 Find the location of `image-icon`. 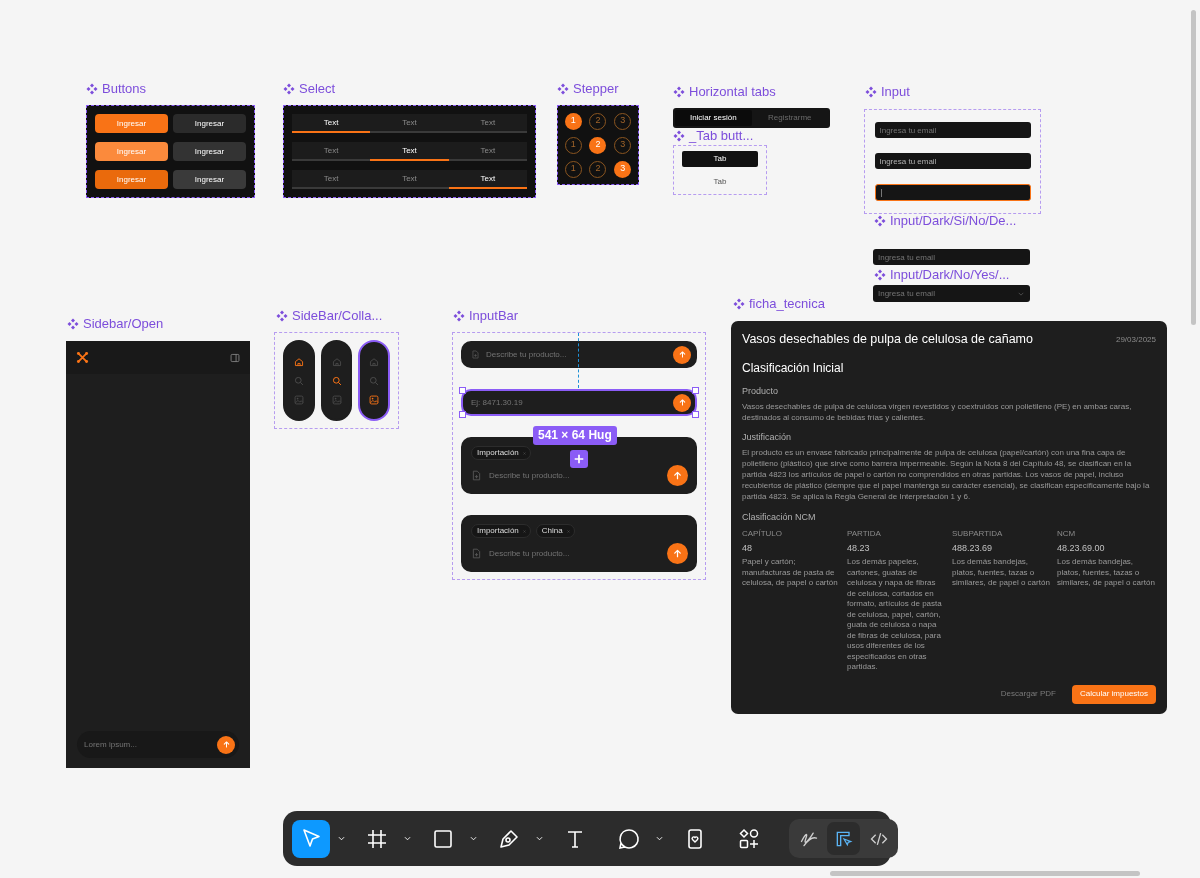

image-icon is located at coordinates (374, 399).